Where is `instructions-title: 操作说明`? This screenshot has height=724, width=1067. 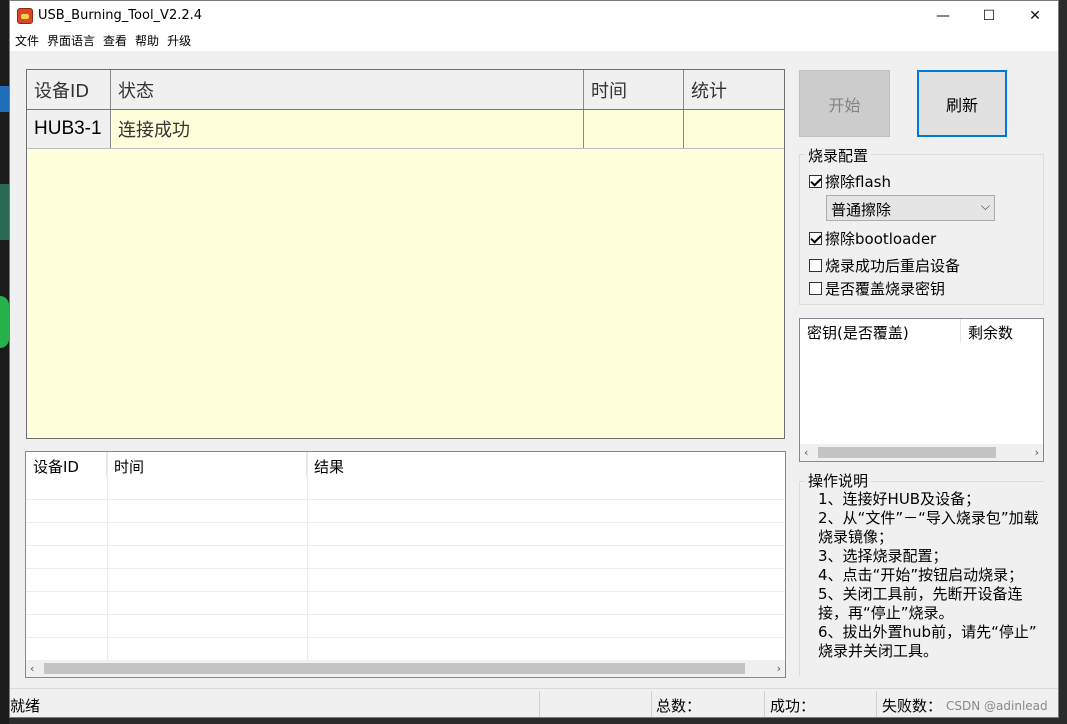 instructions-title: 操作说明 is located at coordinates (838, 480).